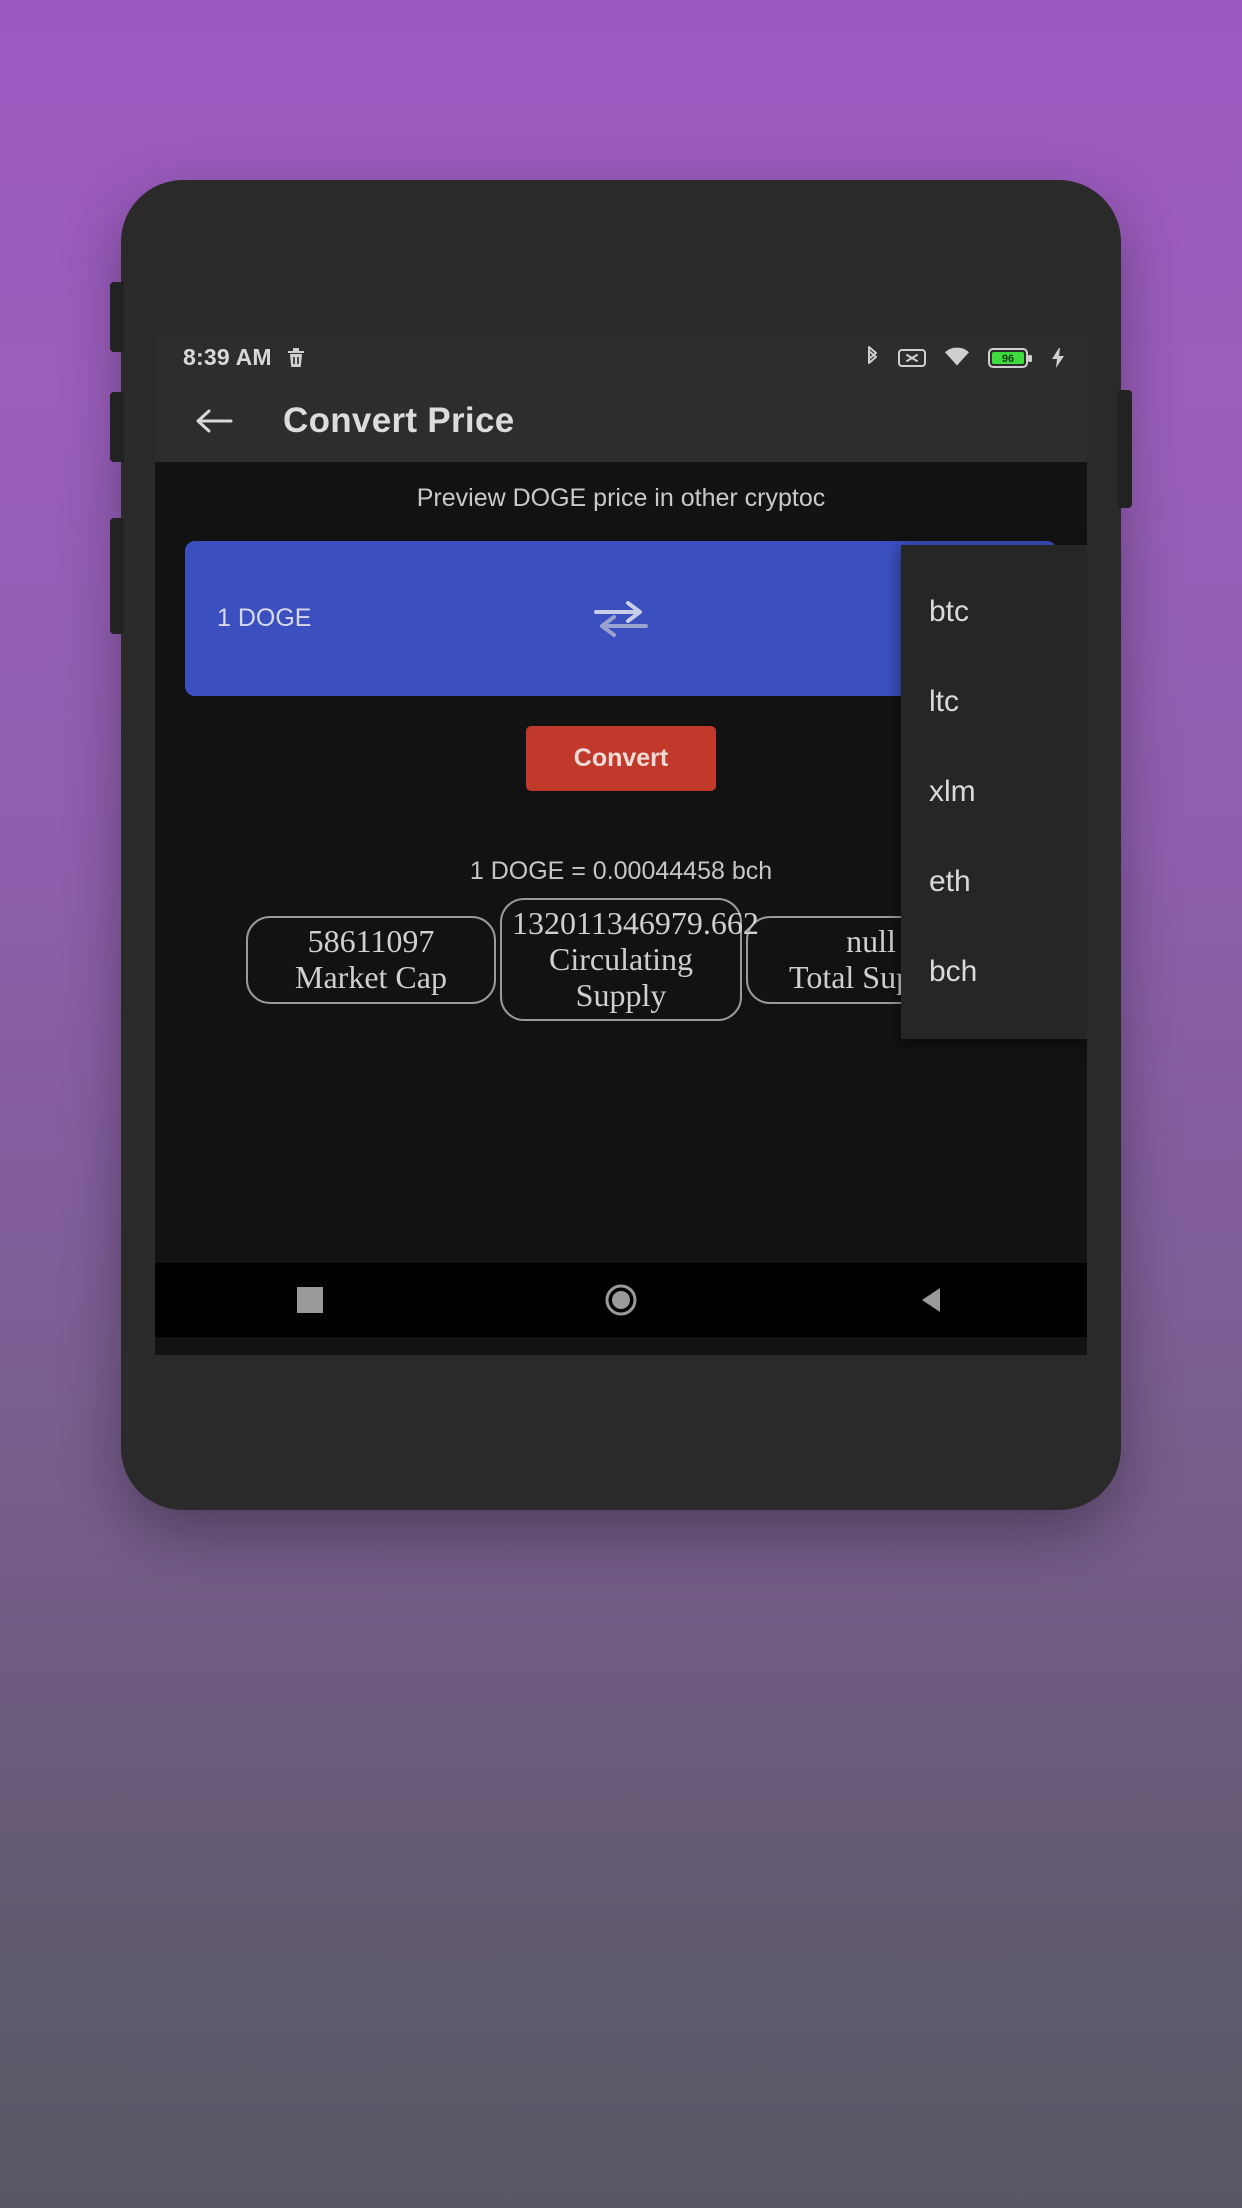  I want to click on circle-icon, so click(621, 1300).